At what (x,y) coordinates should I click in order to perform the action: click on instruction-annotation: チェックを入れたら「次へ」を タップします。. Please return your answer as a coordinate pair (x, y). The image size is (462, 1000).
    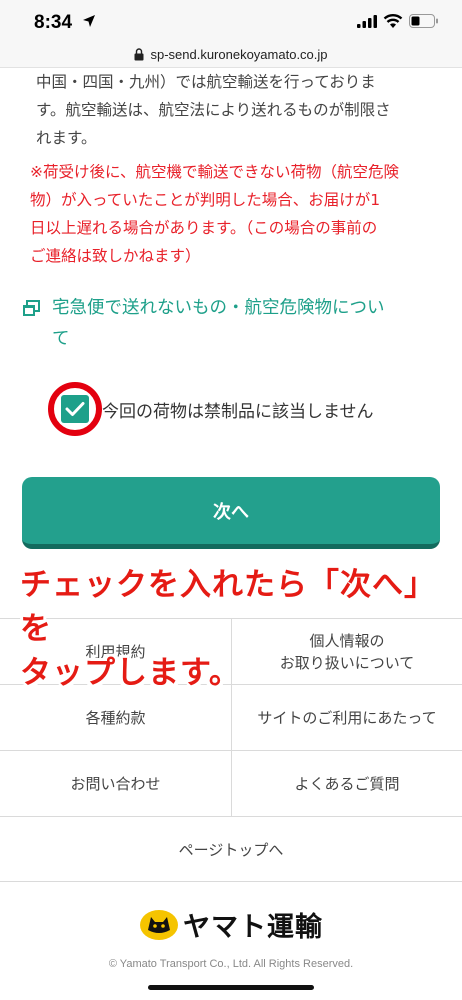
    Looking at the image, I should click on (241, 629).